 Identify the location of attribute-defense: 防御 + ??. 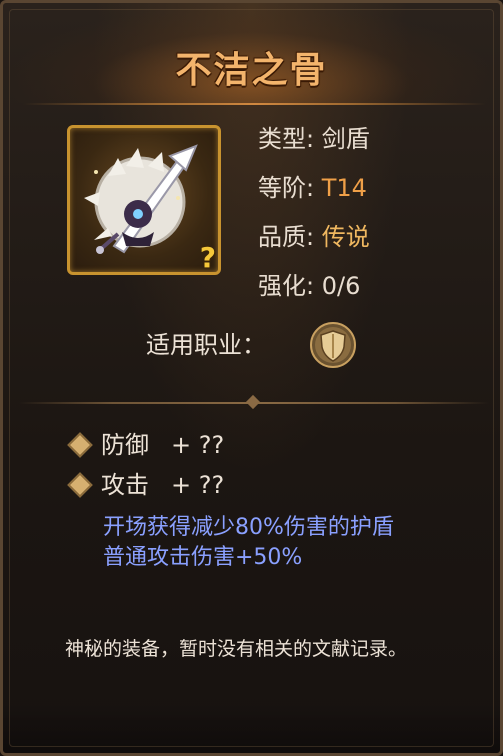
(145, 445).